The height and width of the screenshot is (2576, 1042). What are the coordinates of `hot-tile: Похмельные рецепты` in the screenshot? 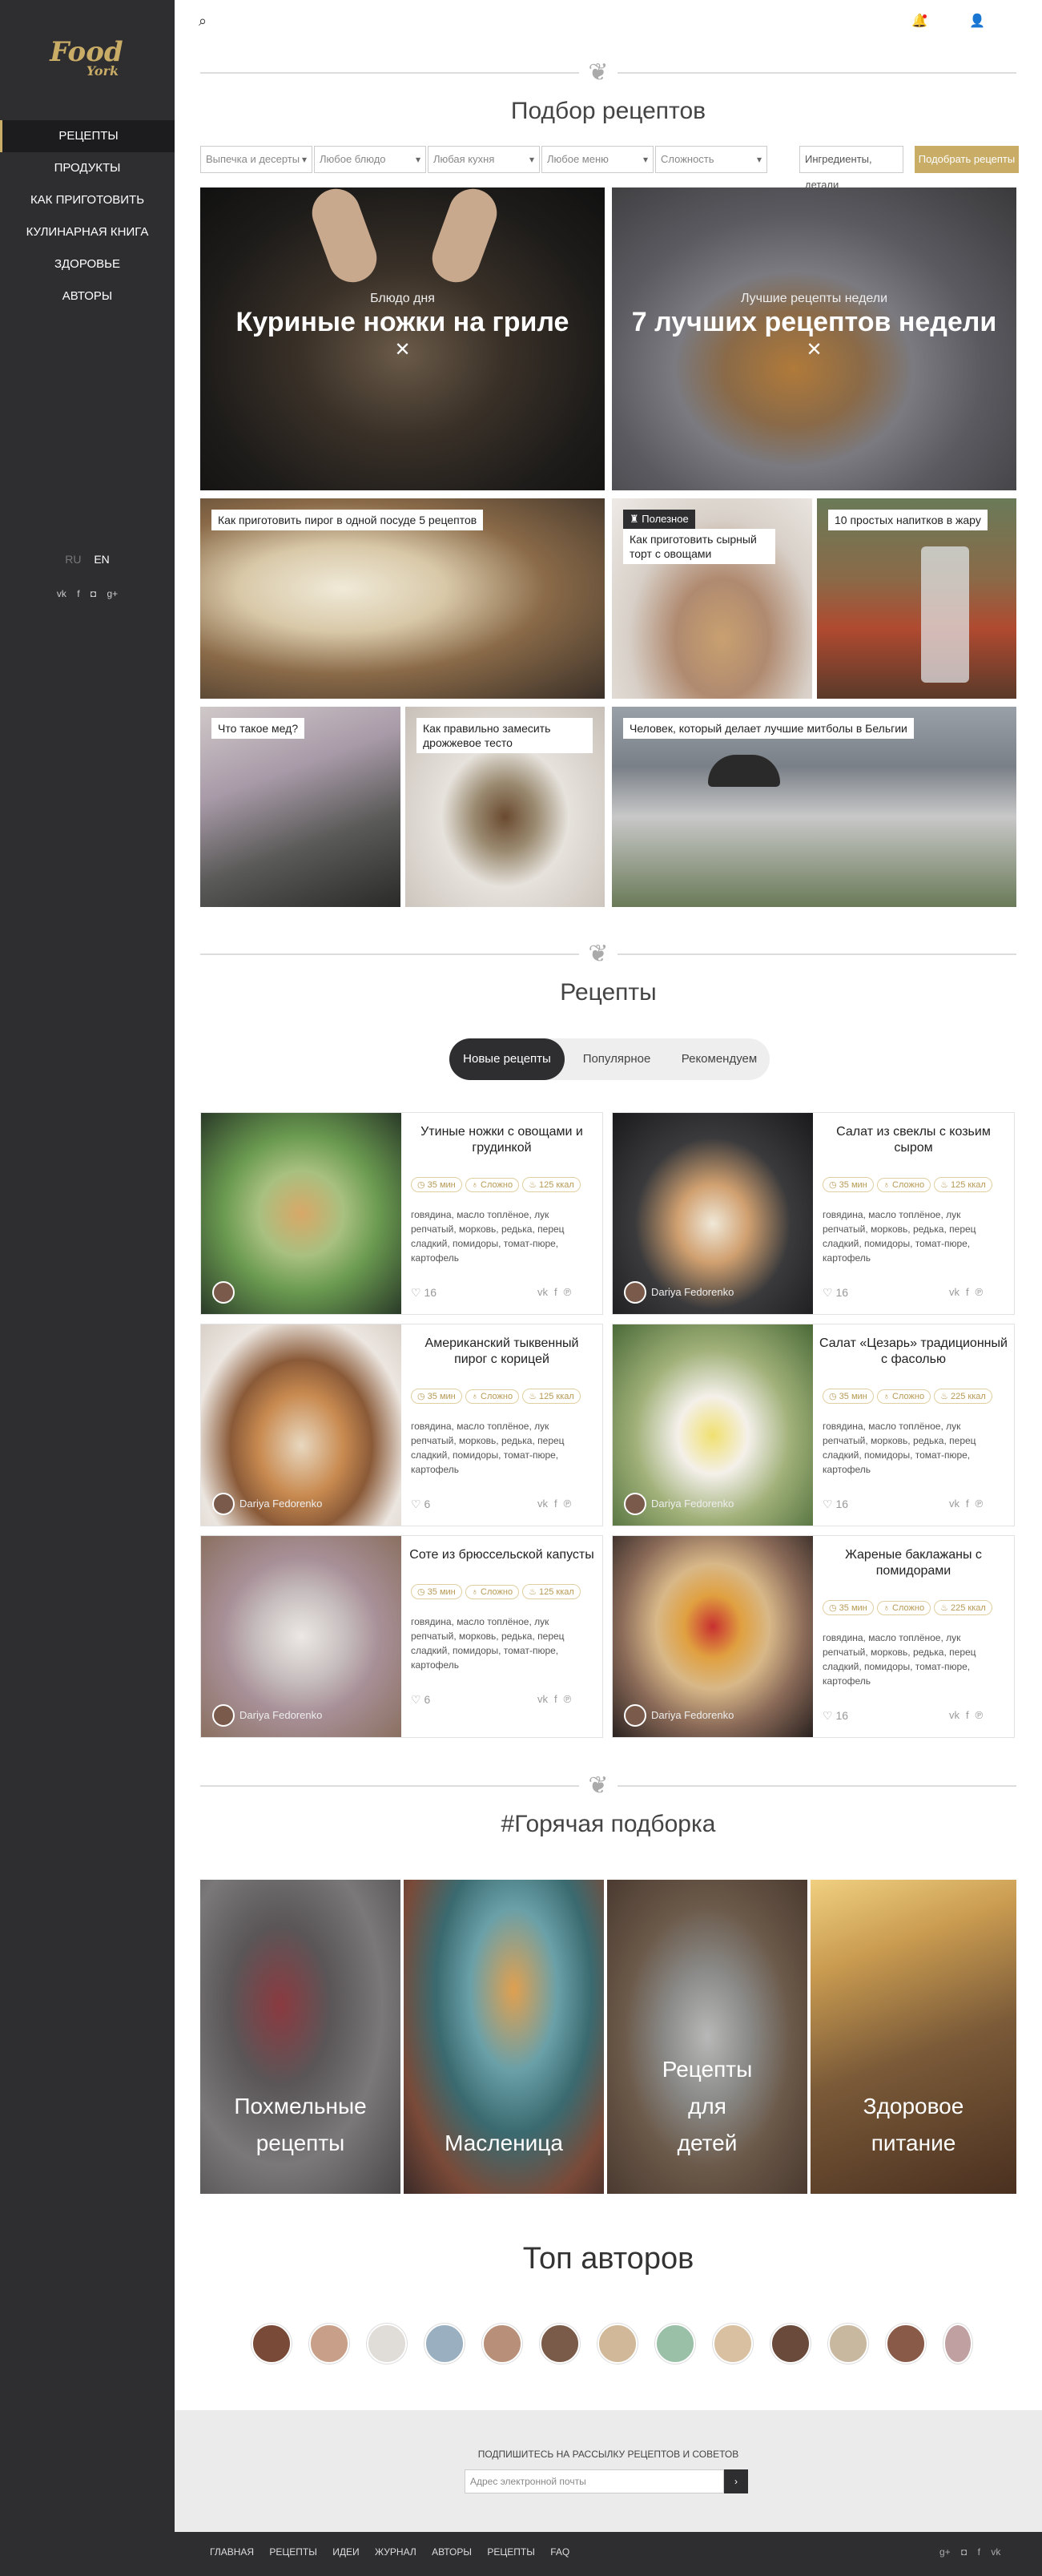 It's located at (300, 2037).